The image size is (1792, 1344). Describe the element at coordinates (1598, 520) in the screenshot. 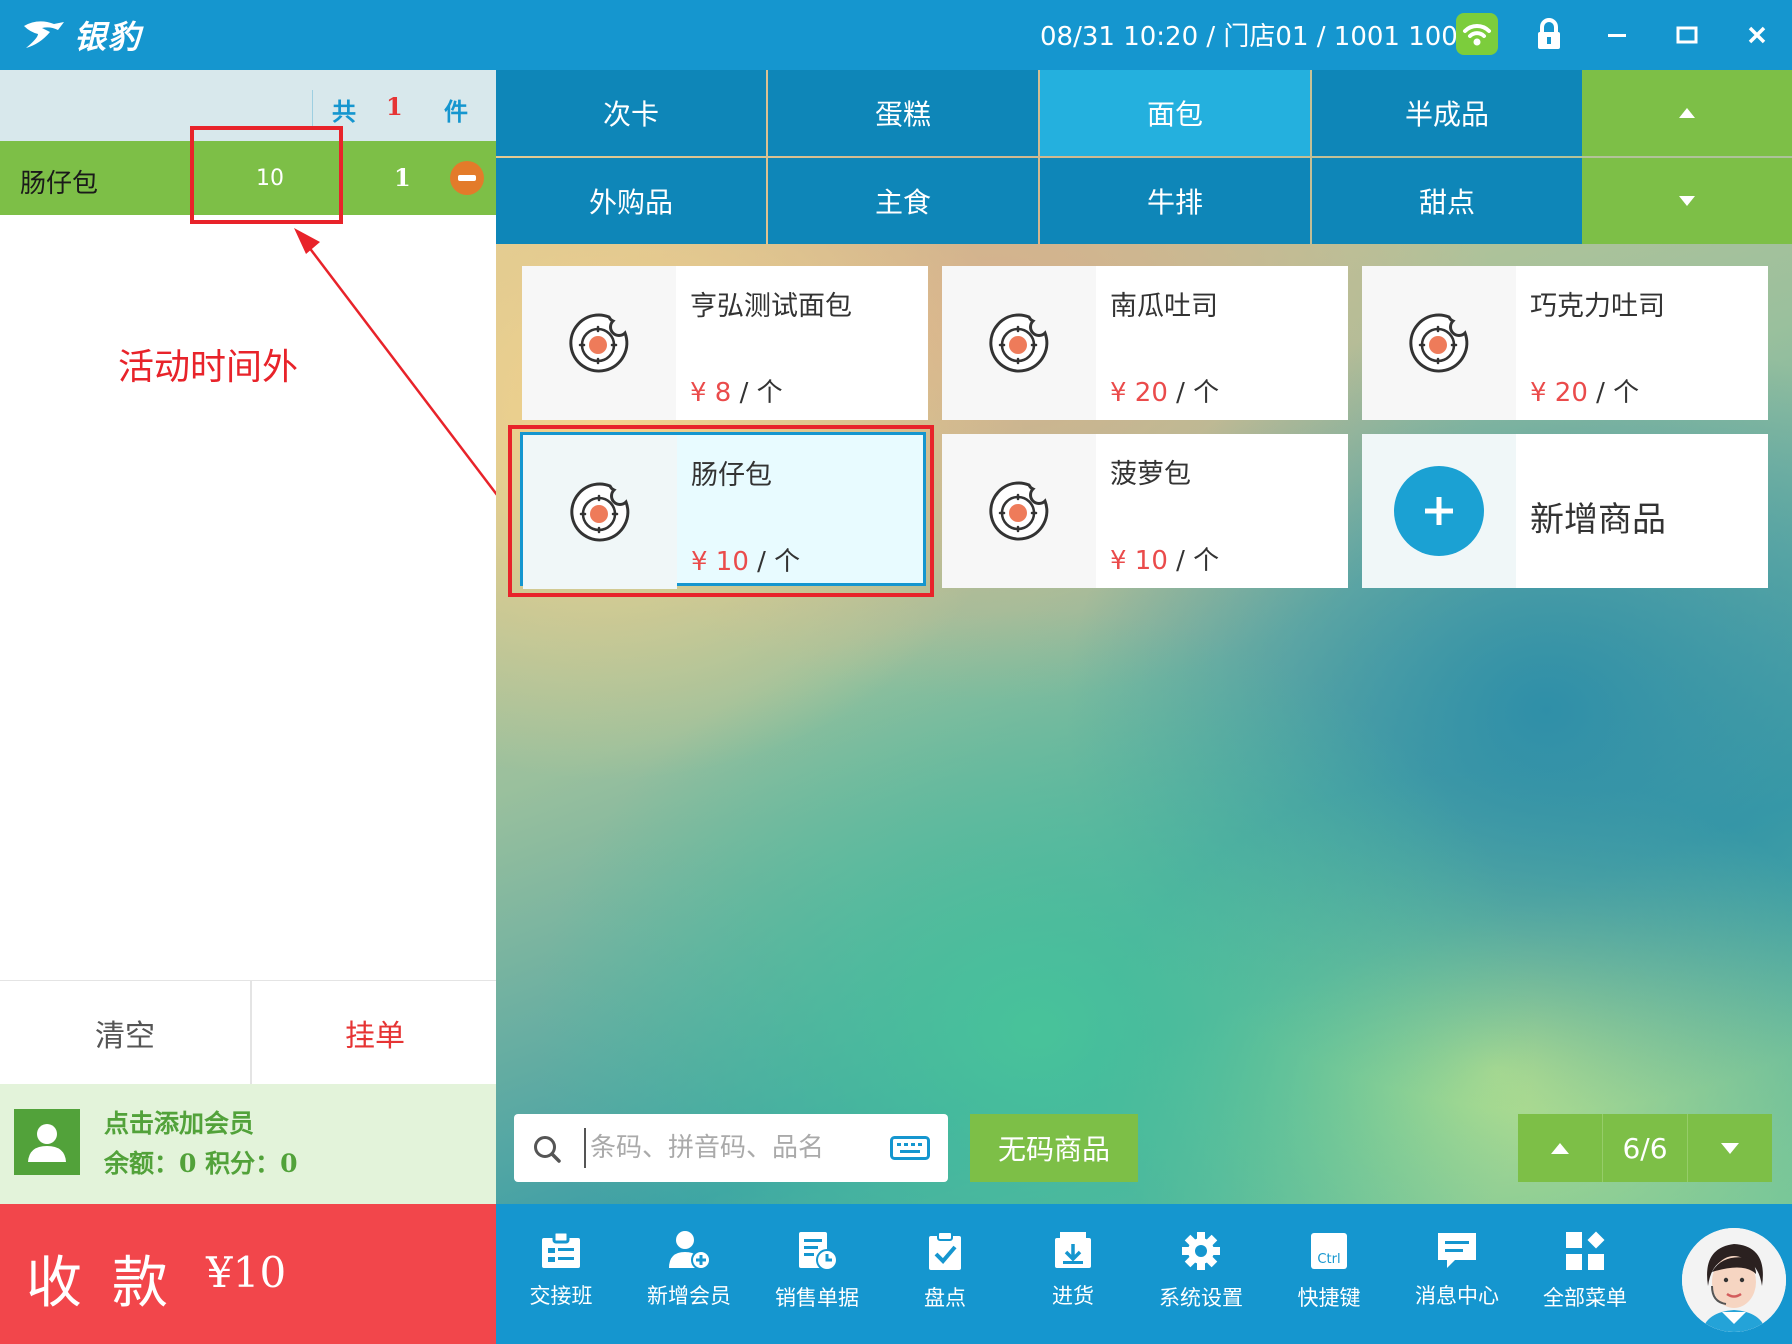

I see `add-product-label: 新增商品` at that location.